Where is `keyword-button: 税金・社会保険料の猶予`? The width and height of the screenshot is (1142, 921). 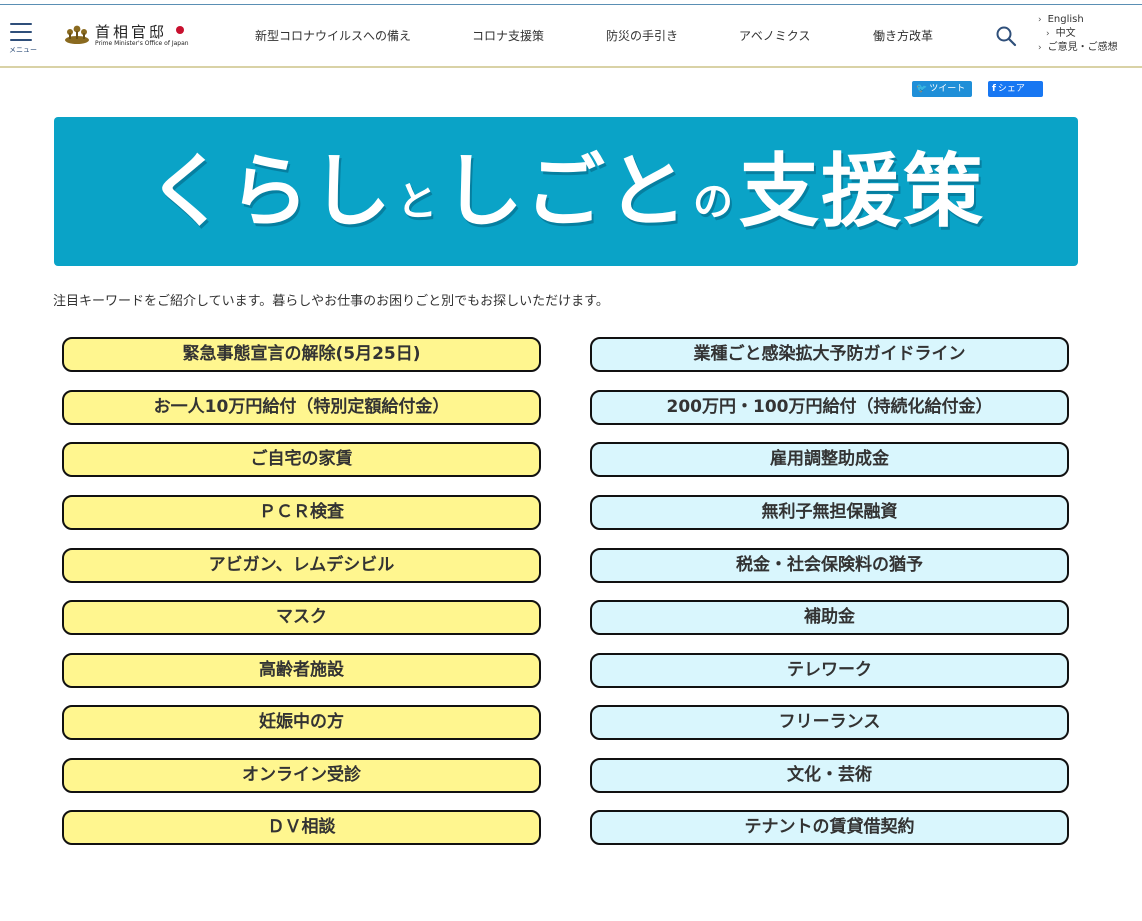
keyword-button: 税金・社会保険料の猶予 is located at coordinates (829, 565).